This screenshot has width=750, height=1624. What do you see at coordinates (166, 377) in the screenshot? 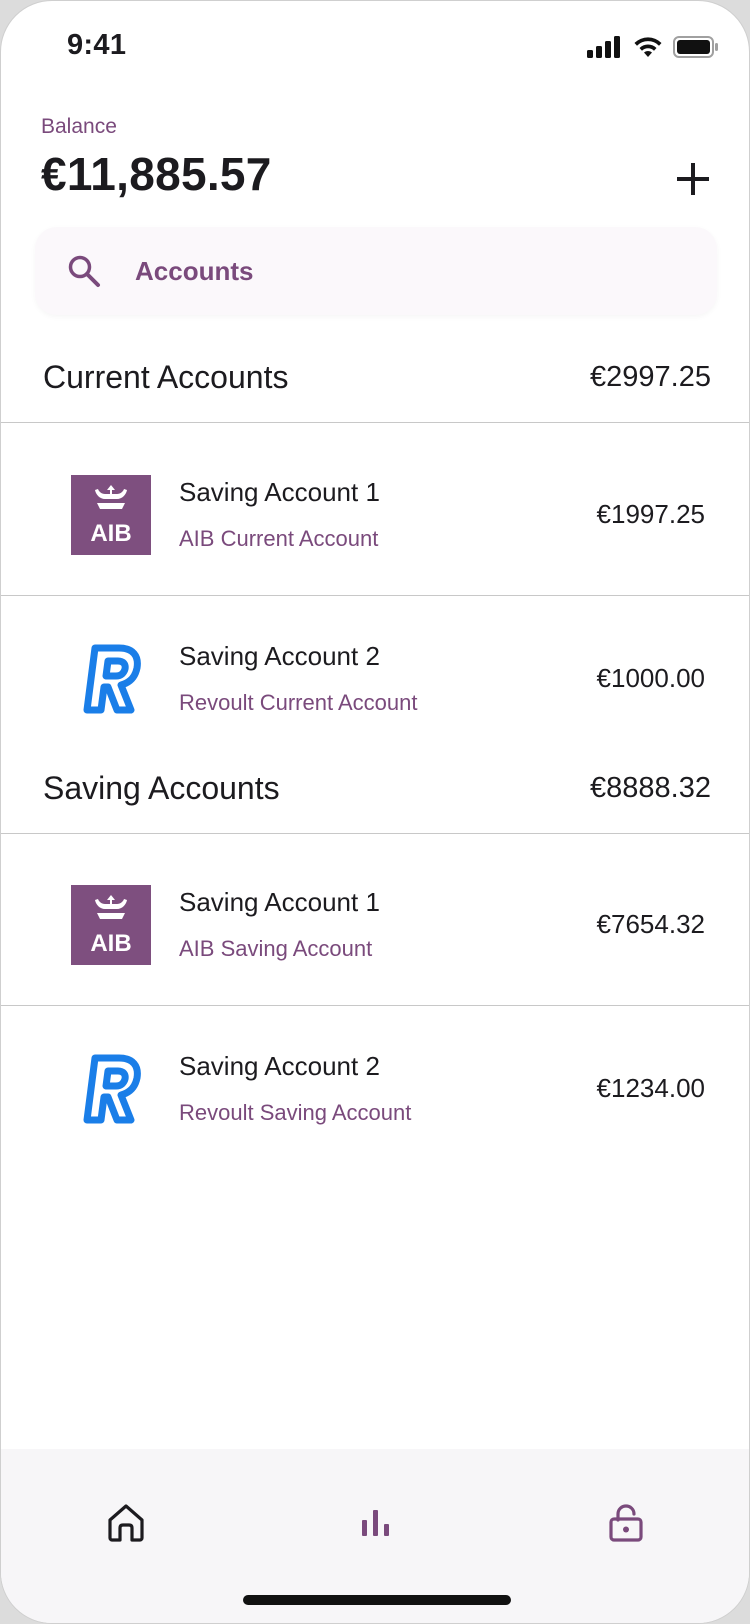
I see `section-title: Current Accounts` at bounding box center [166, 377].